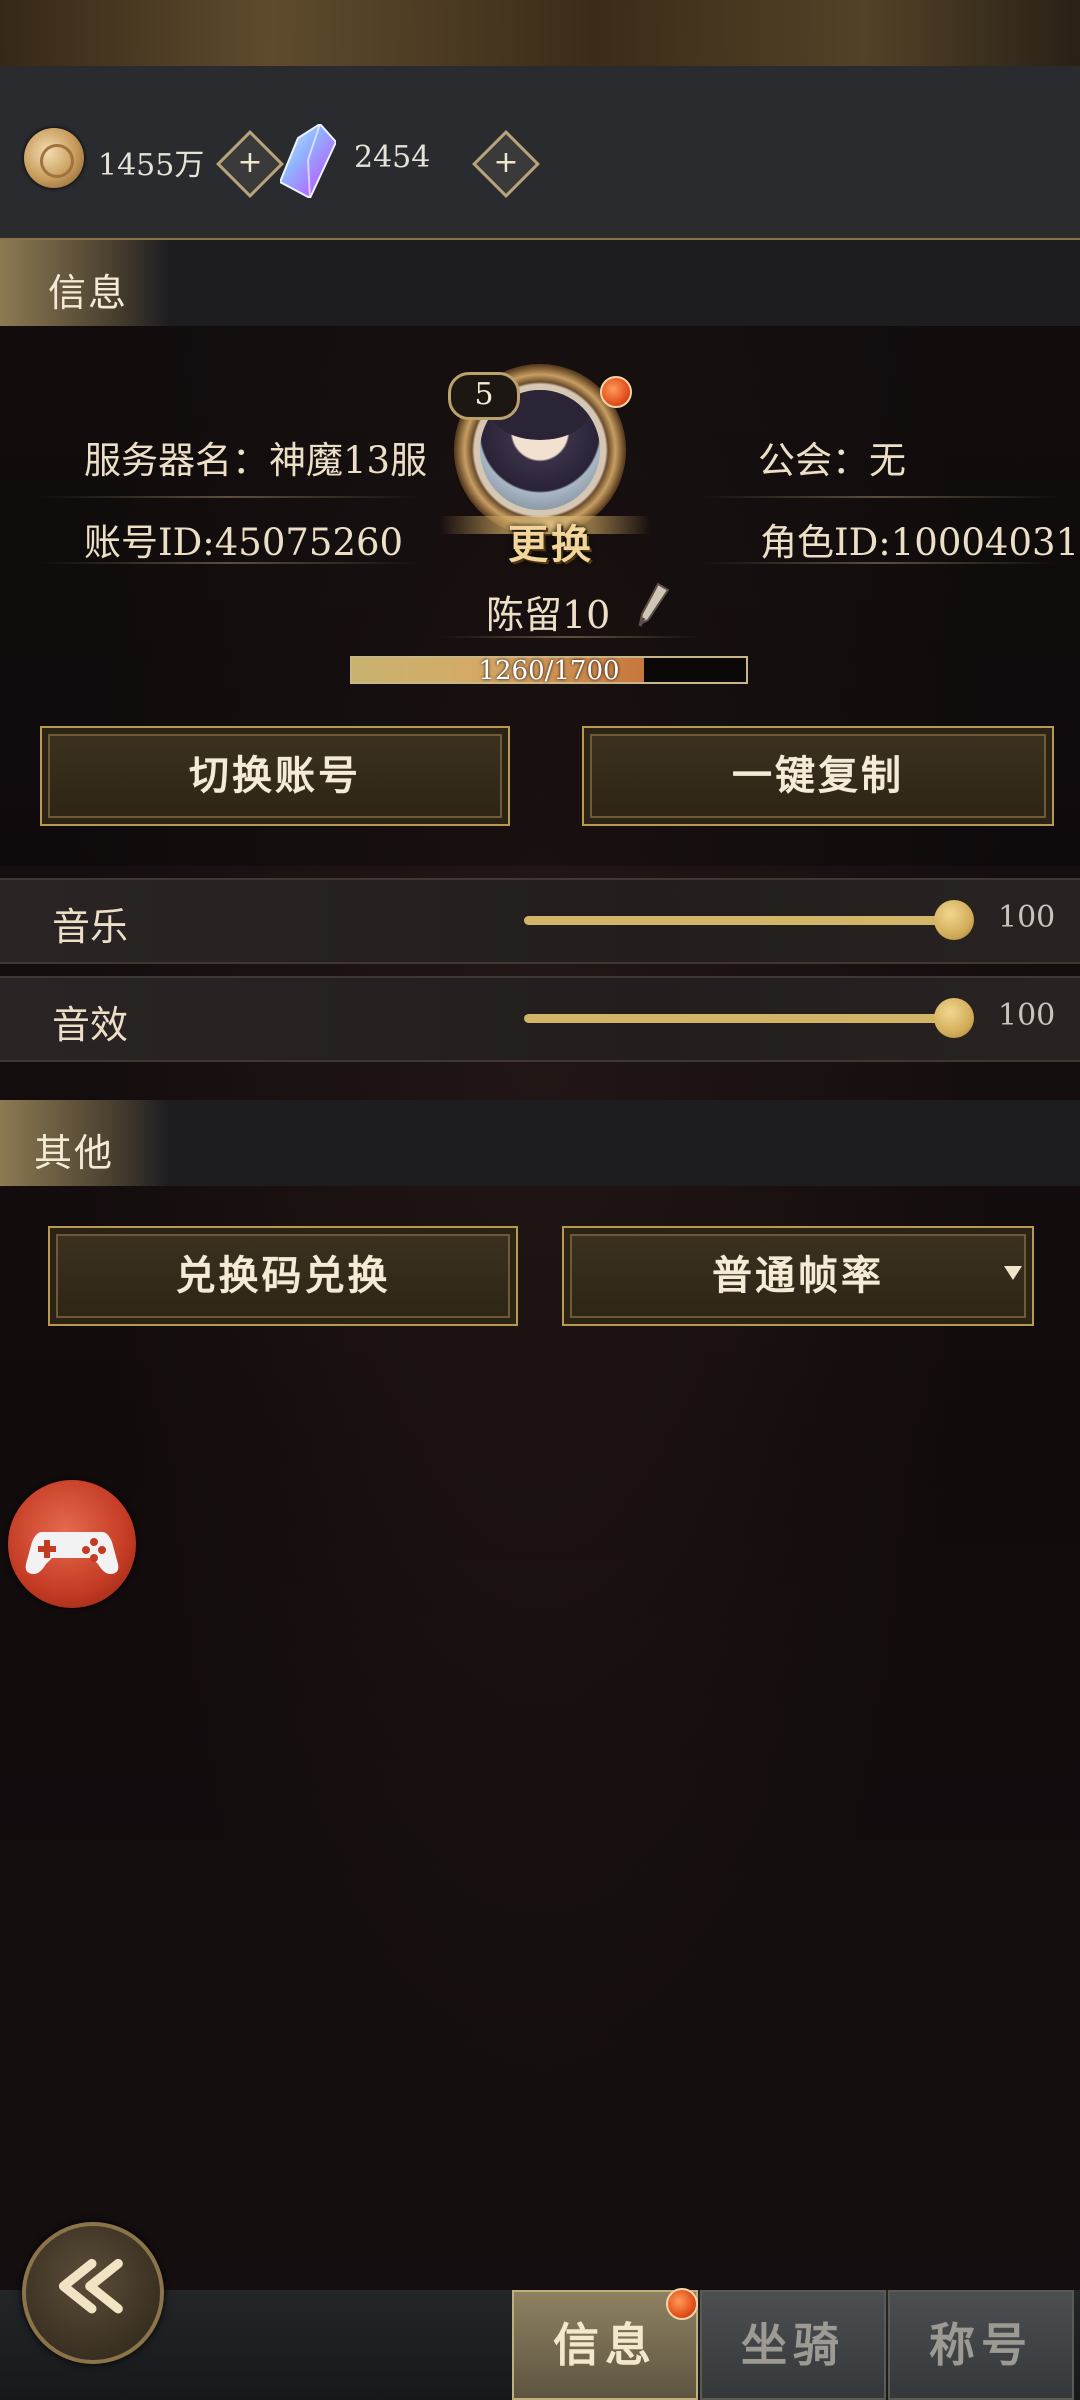 The height and width of the screenshot is (2400, 1080). I want to click on top-artwork-strip, so click(540, 33).